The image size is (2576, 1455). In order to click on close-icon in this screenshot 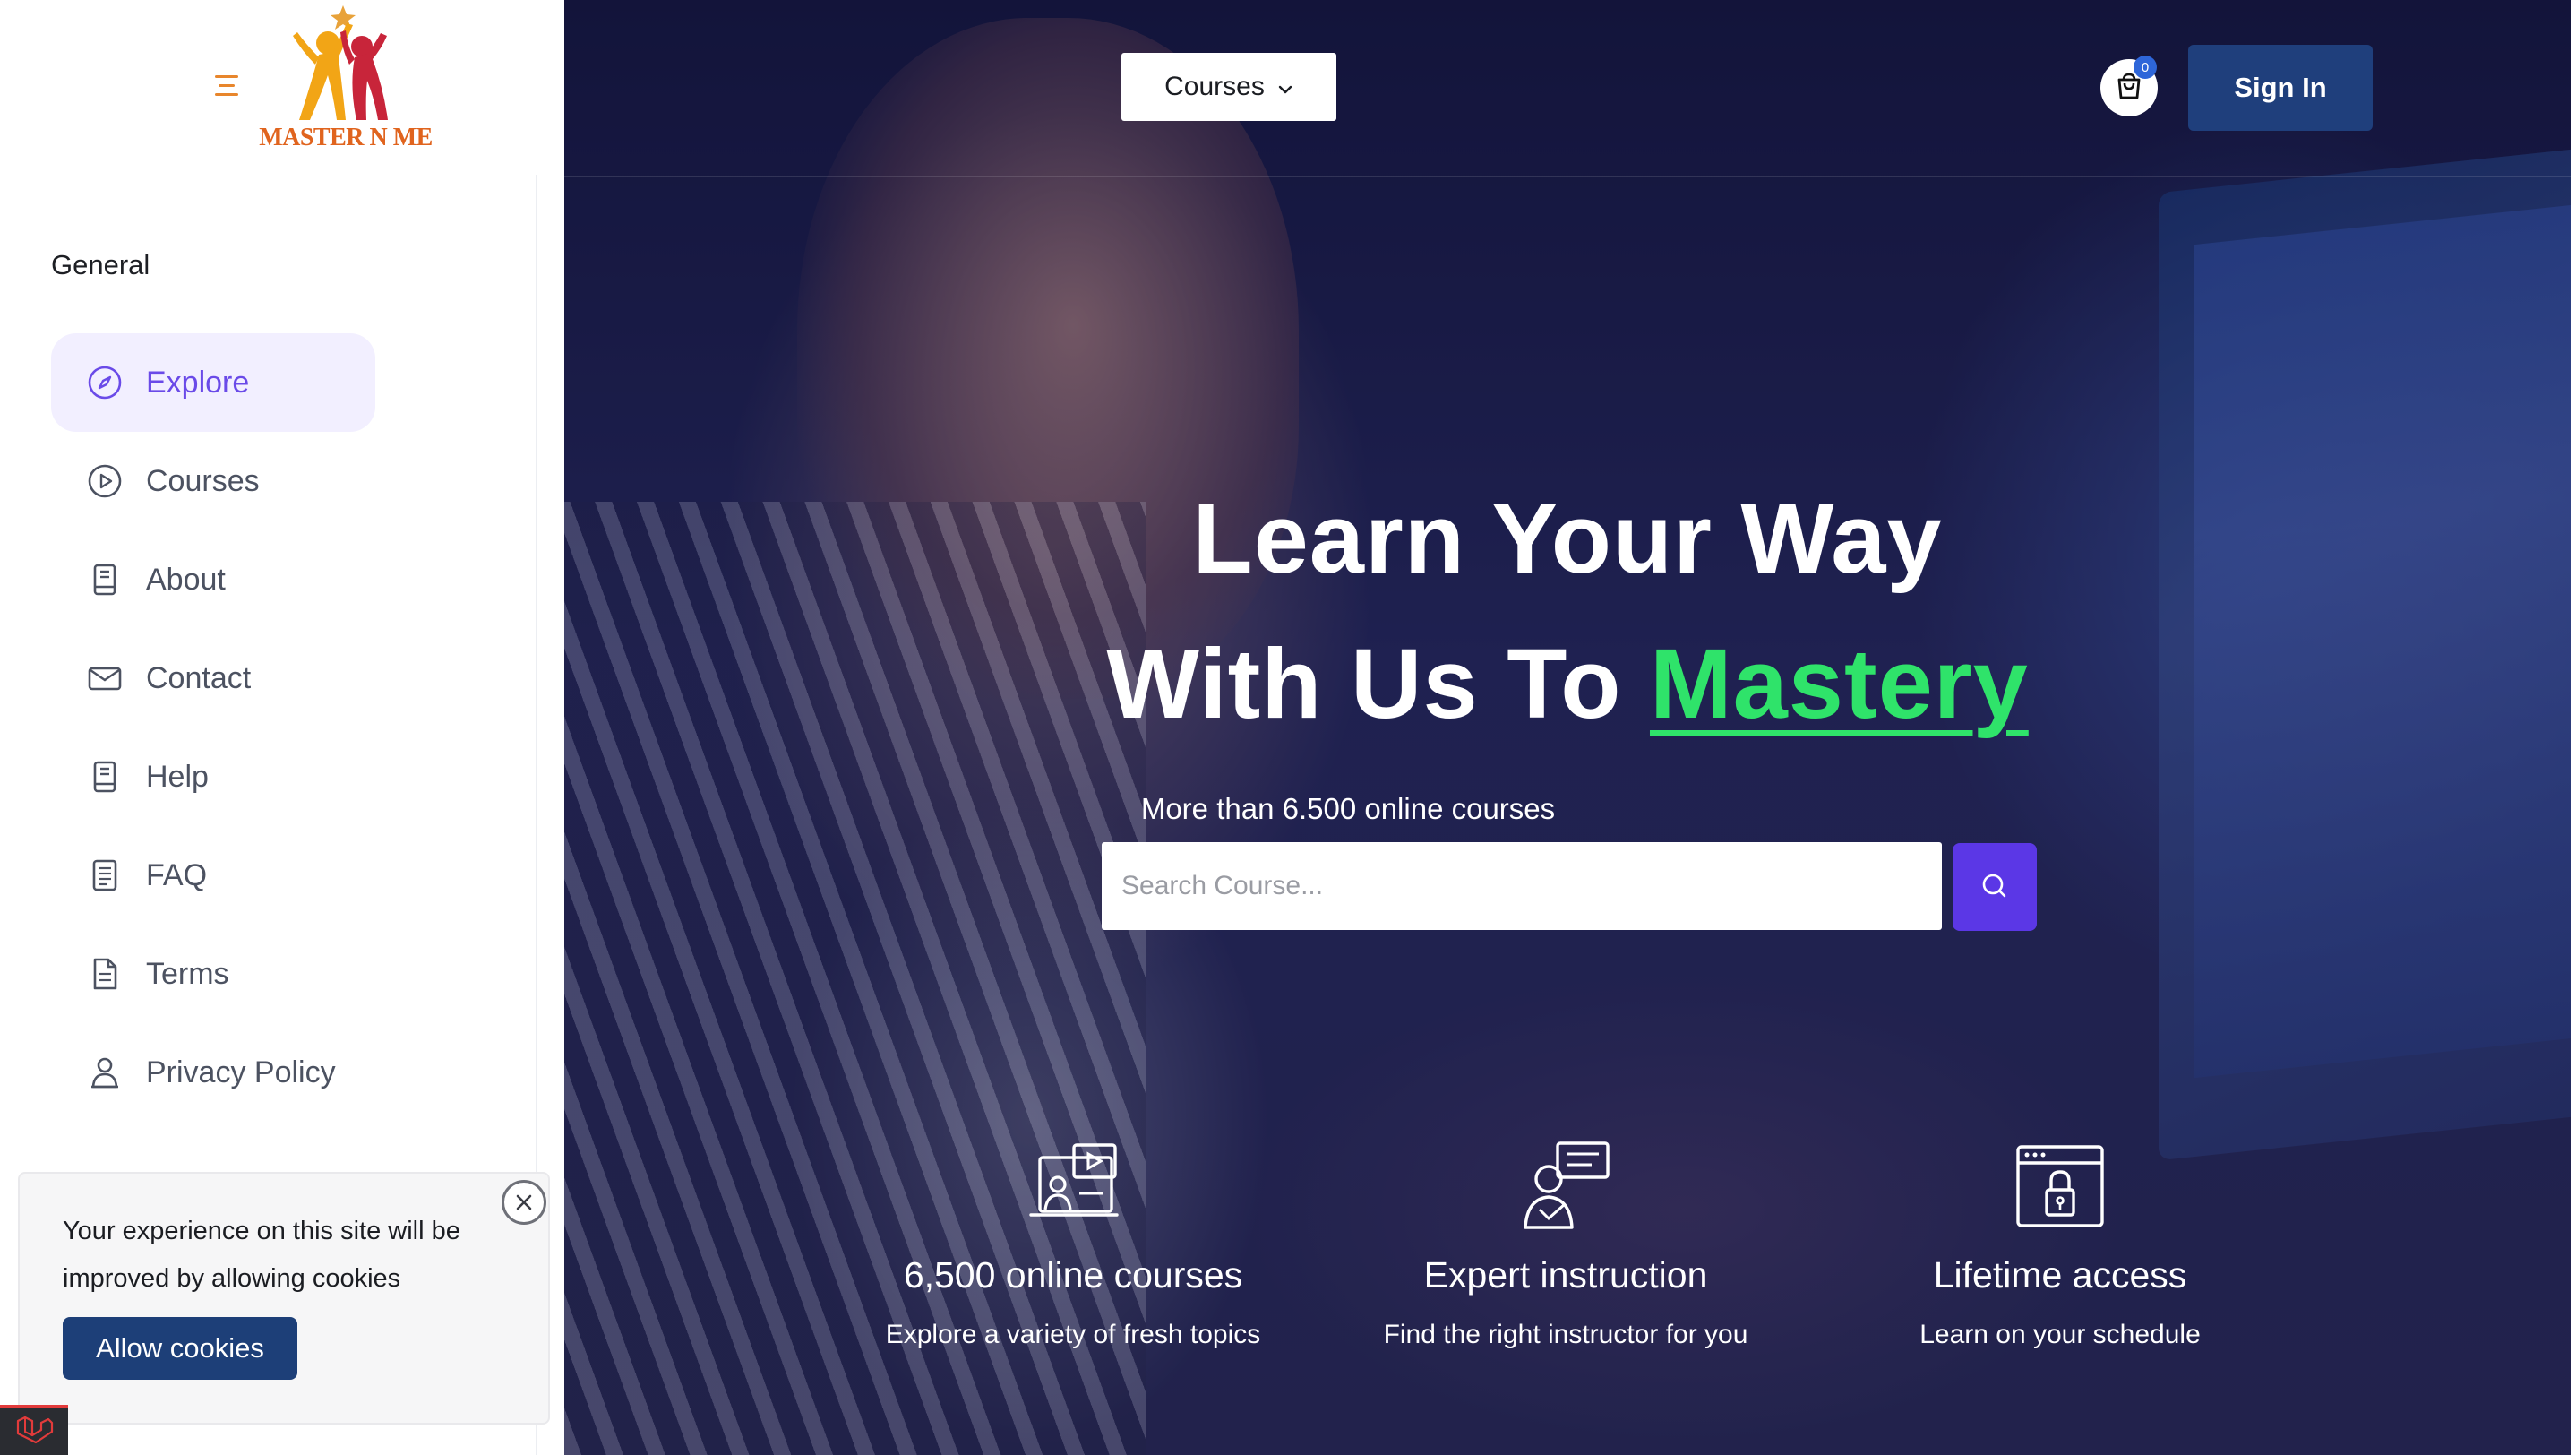, I will do `click(524, 1203)`.